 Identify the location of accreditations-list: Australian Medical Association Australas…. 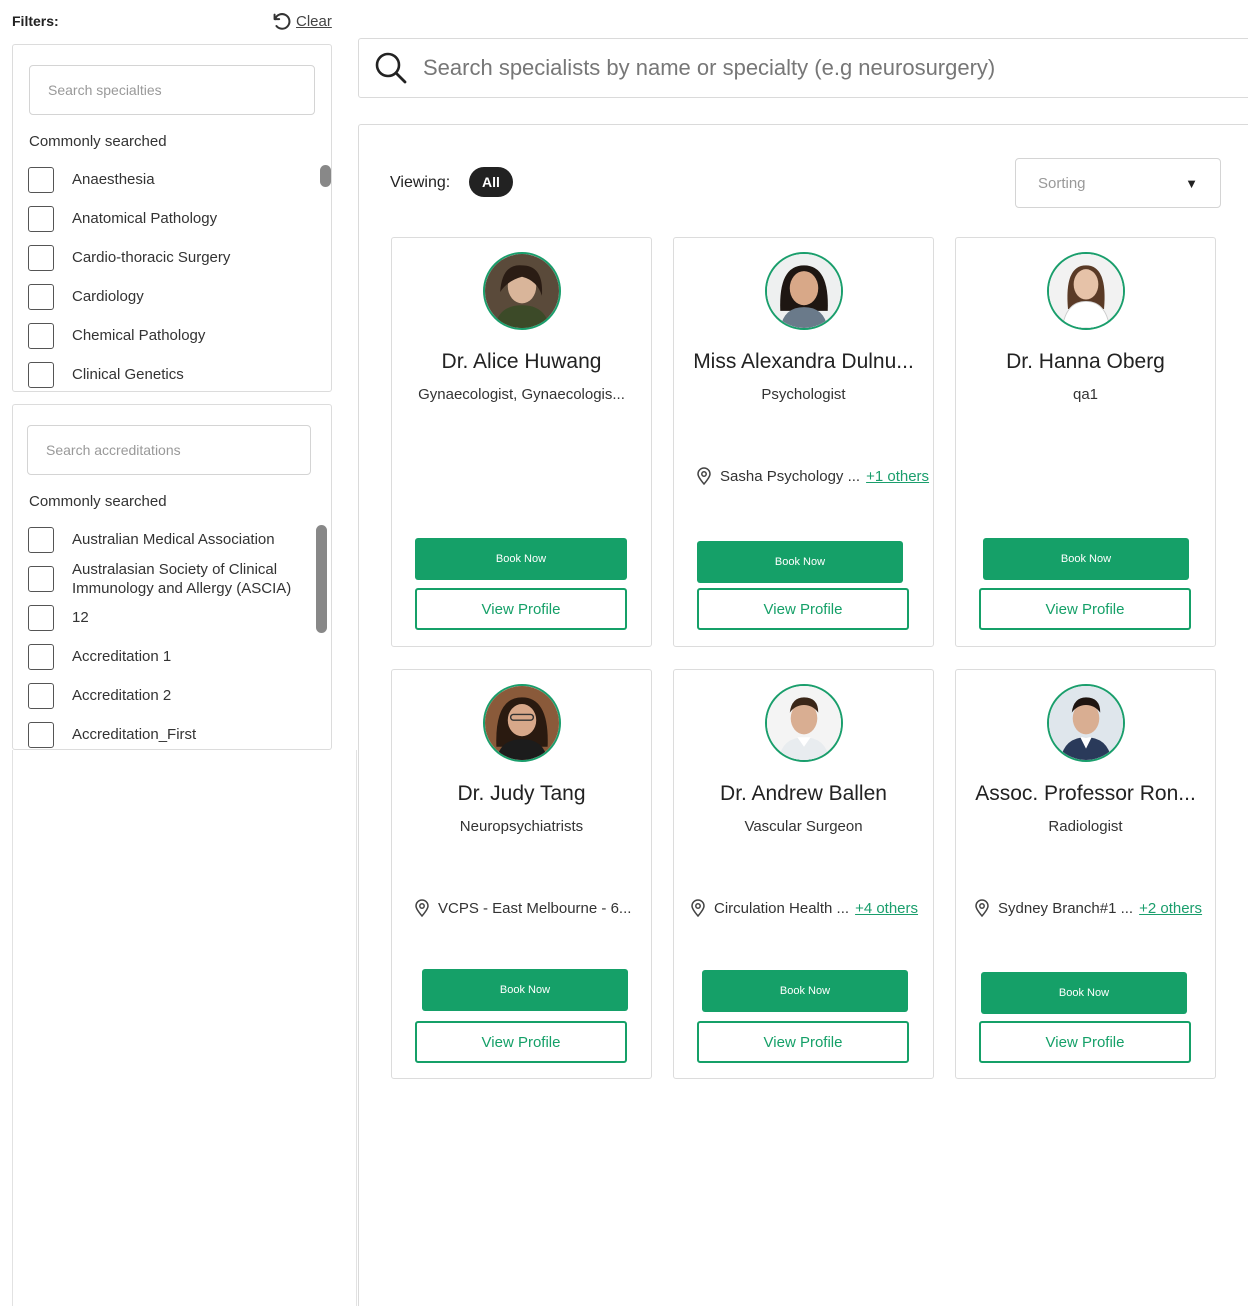
(168, 638).